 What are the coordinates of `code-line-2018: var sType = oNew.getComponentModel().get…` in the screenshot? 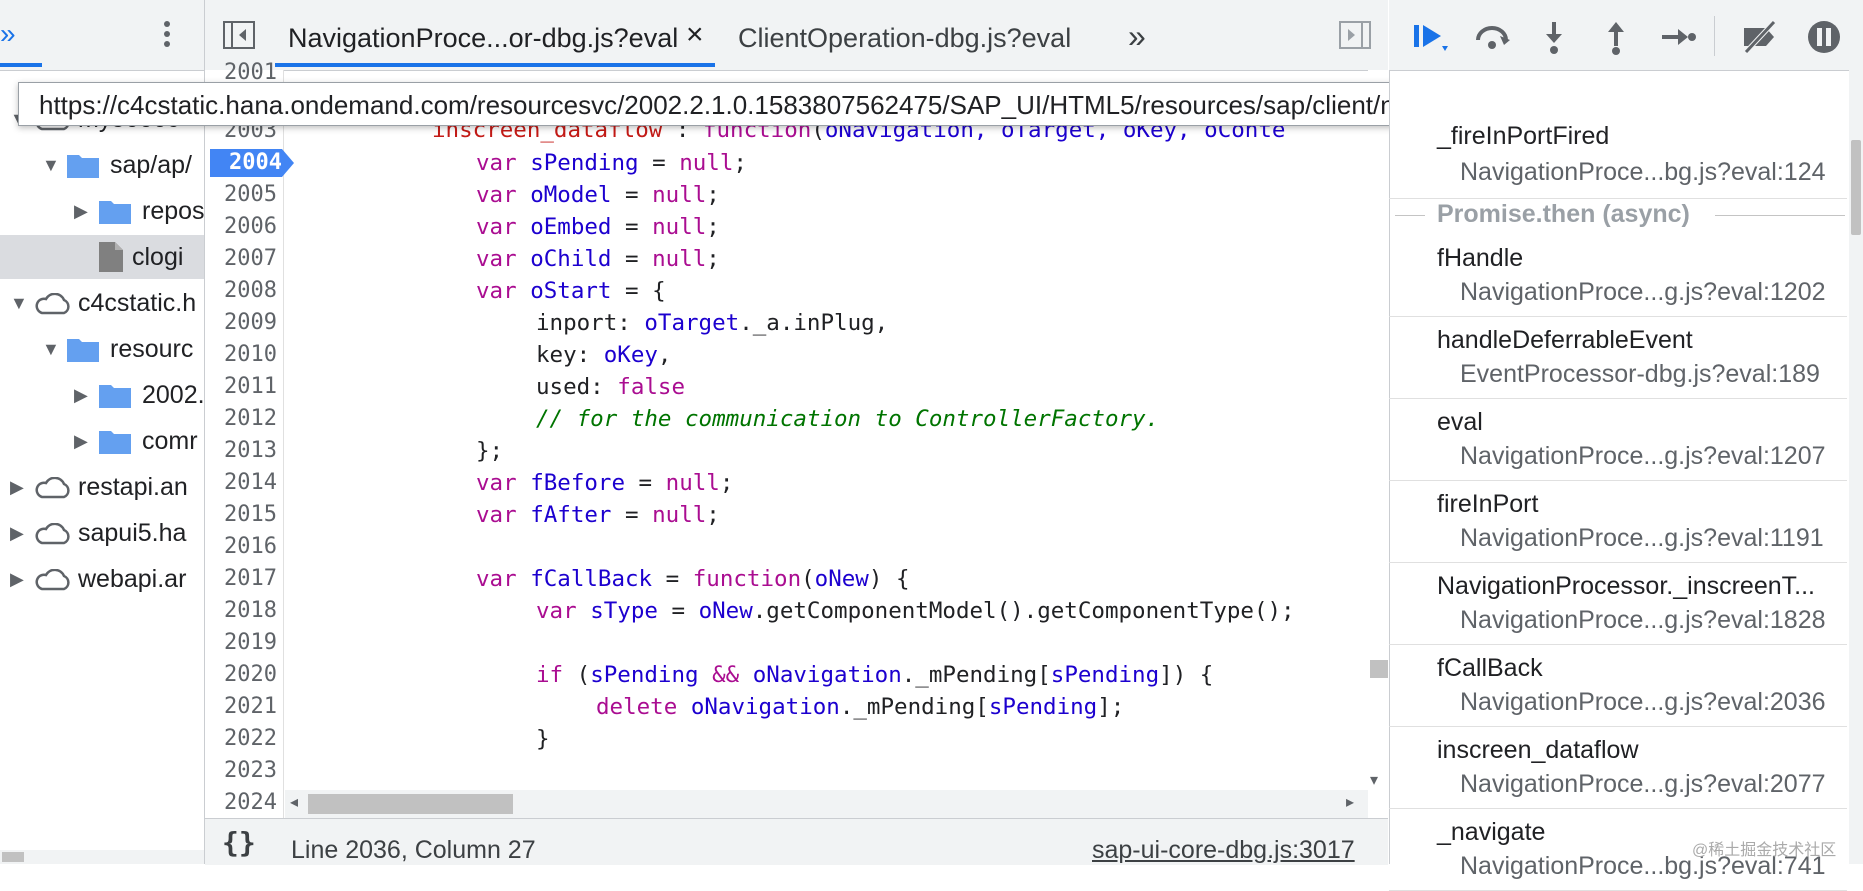 It's located at (915, 611).